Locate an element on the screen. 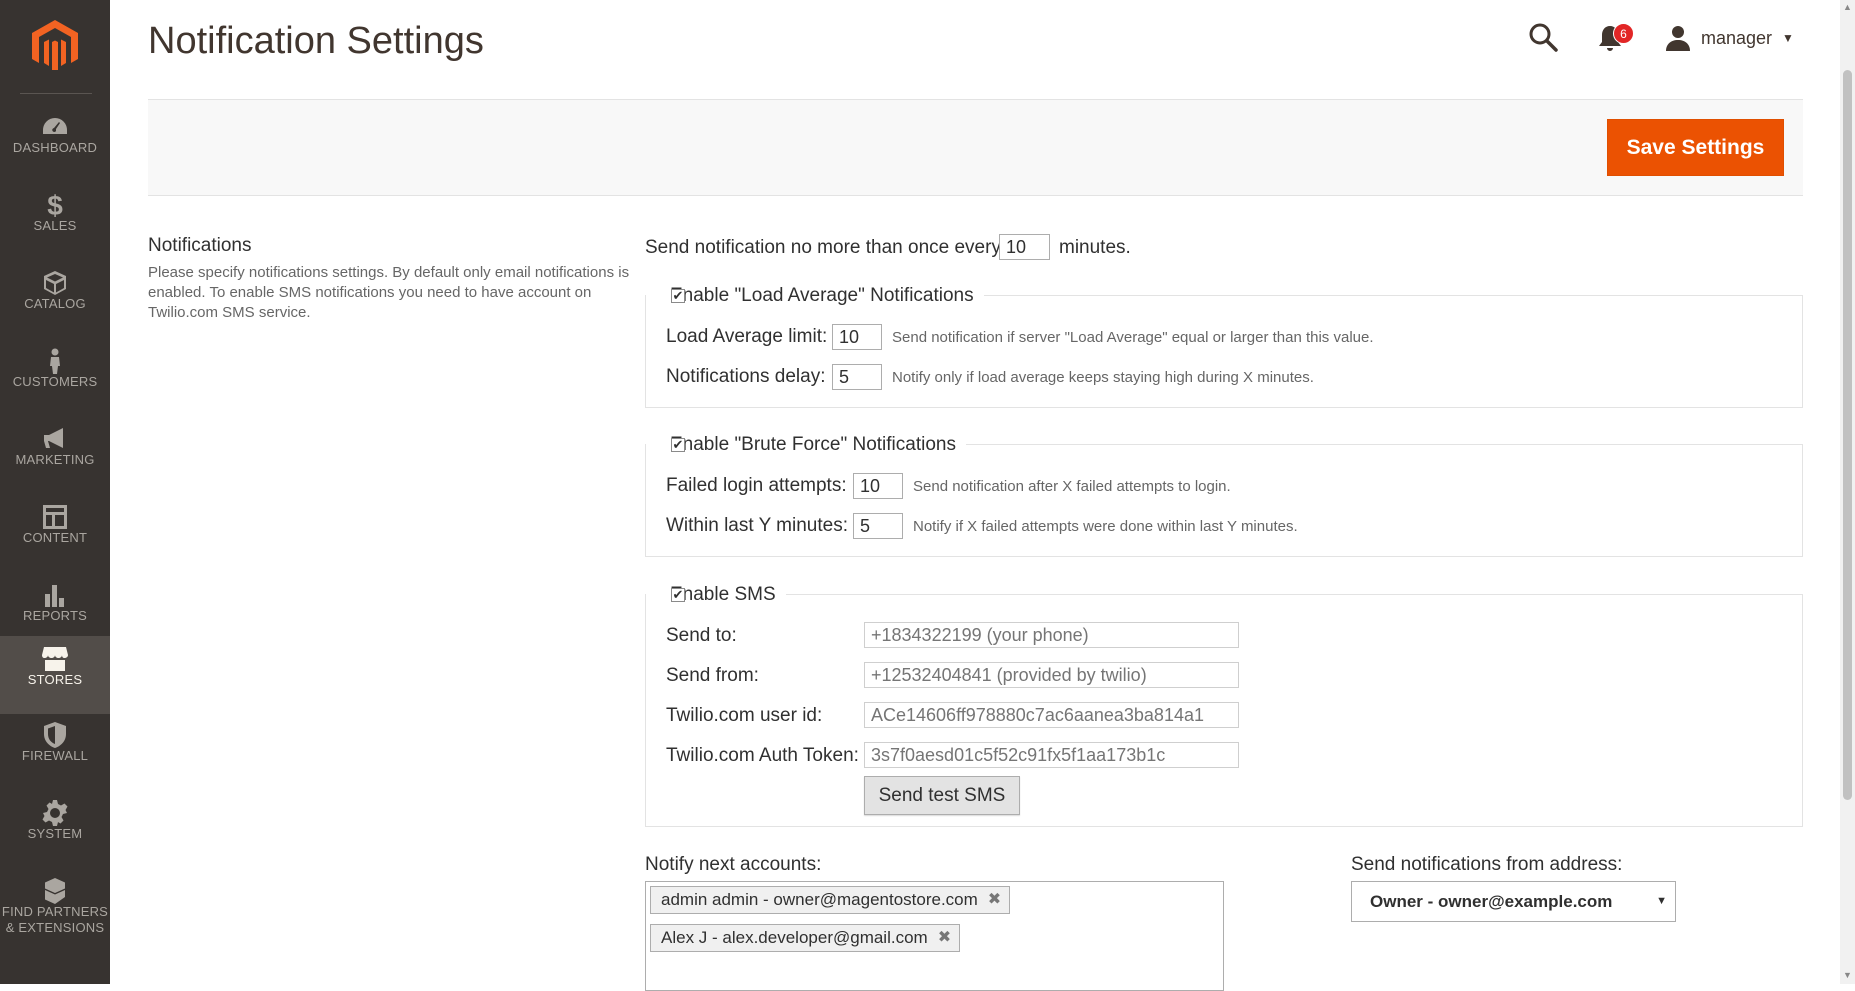 This screenshot has height=991, width=1855. nav-label: FIND PARTNERS is located at coordinates (55, 911).